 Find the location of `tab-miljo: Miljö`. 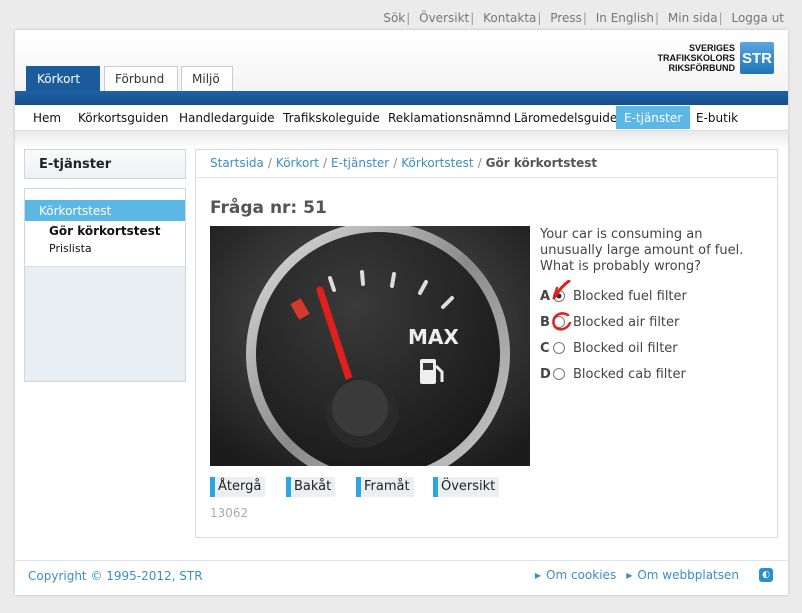

tab-miljo: Miljö is located at coordinates (207, 78).